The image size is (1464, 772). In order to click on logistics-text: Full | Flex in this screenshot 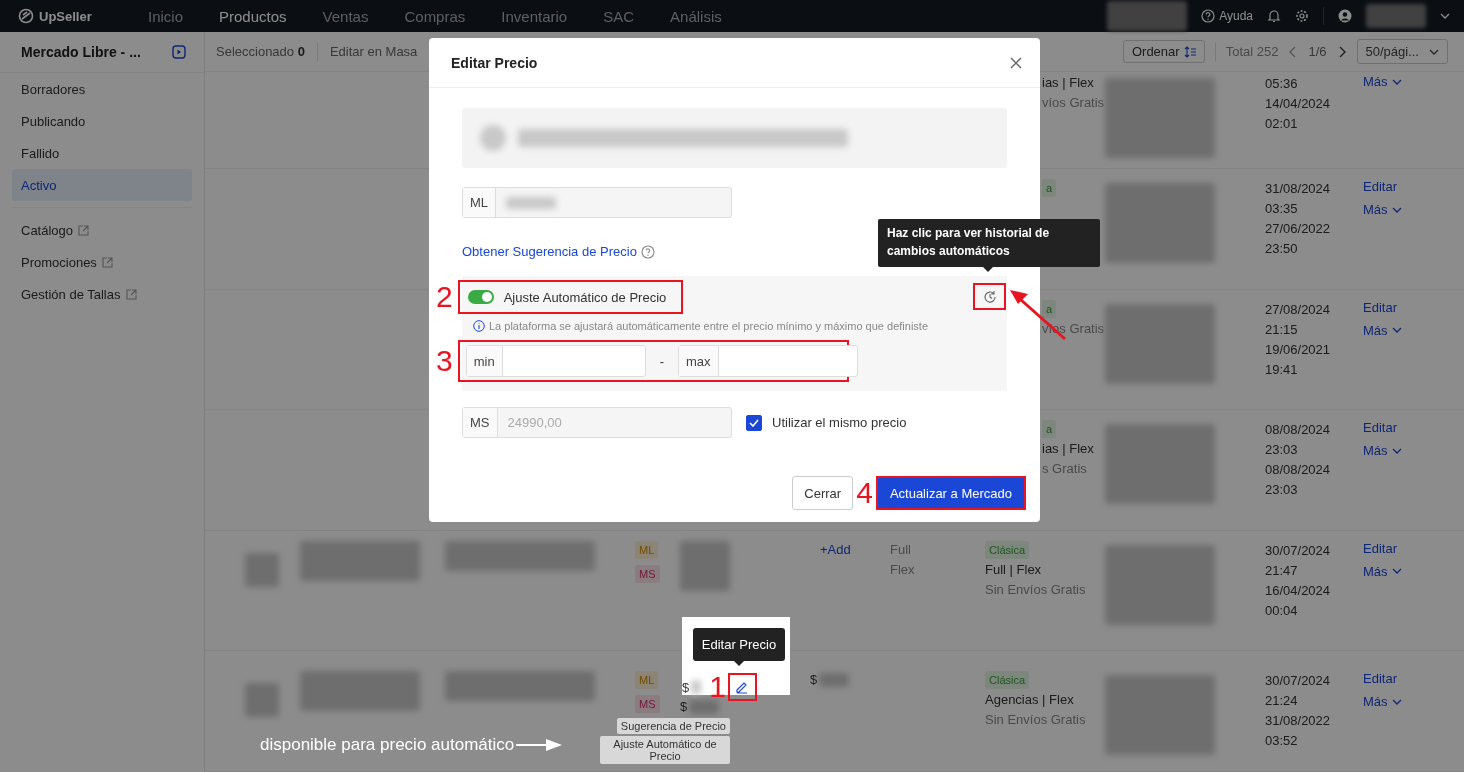, I will do `click(1014, 569)`.